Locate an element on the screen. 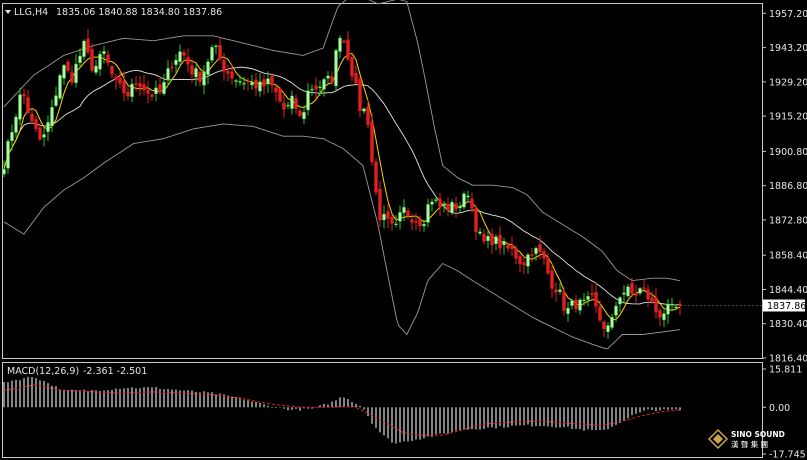 This screenshot has width=807, height=460. price-tick-label: 1858.40 is located at coordinates (788, 256).